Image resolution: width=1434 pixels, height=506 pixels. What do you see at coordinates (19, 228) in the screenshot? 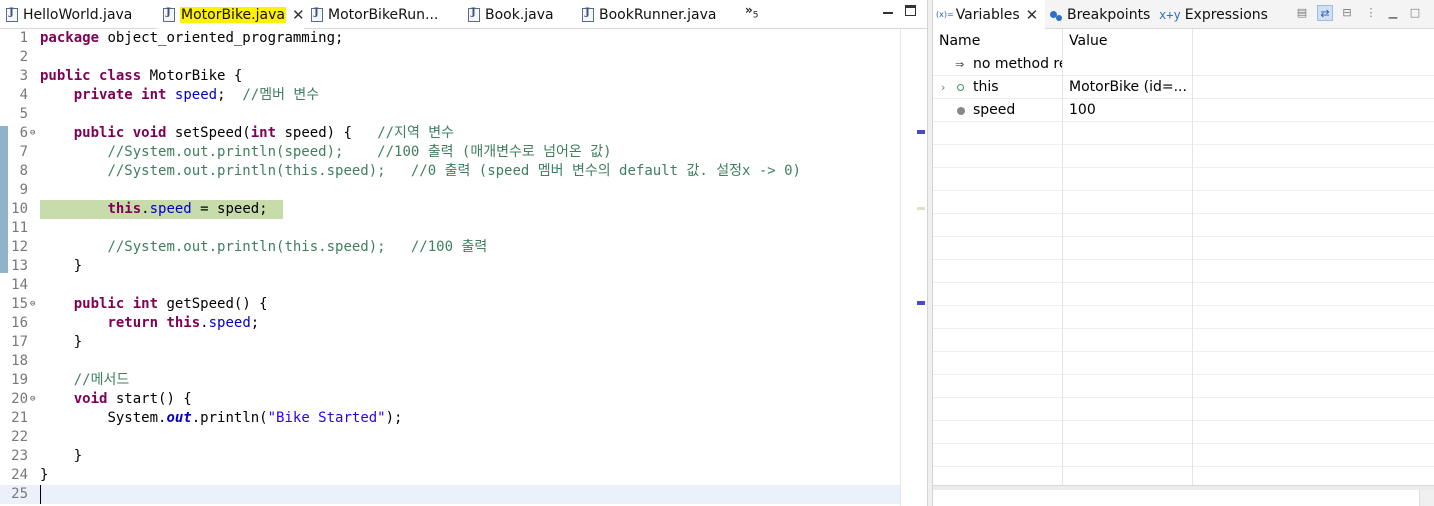
I see `line-number: 11` at bounding box center [19, 228].